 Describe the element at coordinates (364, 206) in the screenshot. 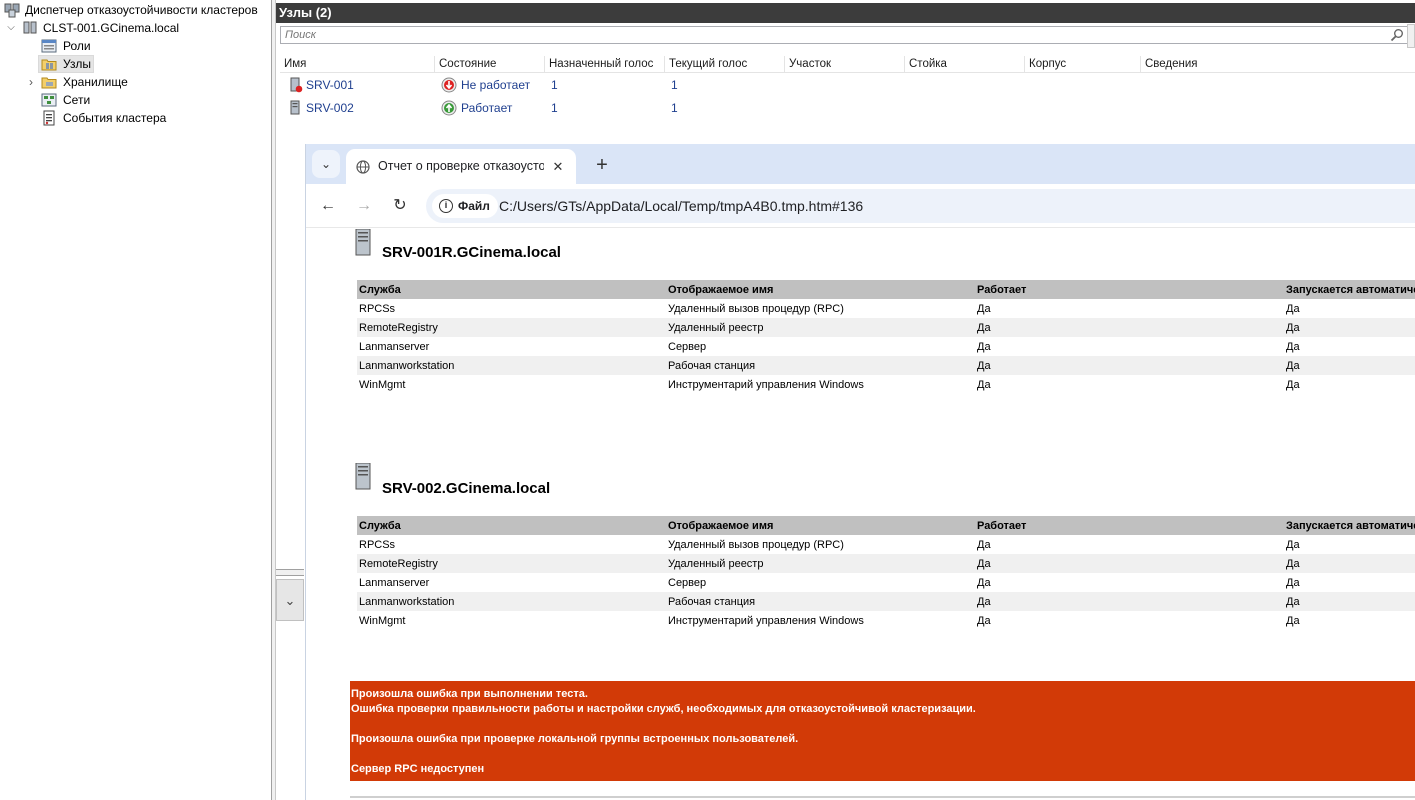

I see `forward-button: →` at that location.